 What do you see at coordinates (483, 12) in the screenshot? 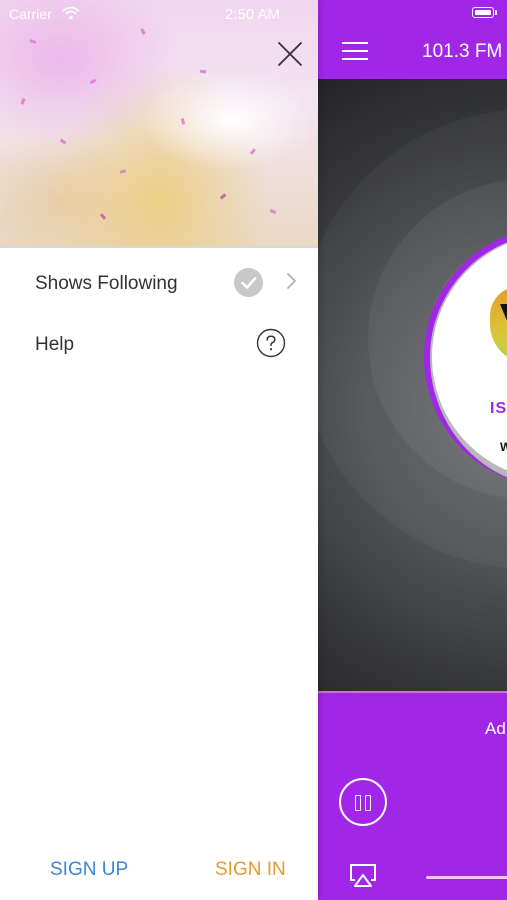
I see `battery-icon` at bounding box center [483, 12].